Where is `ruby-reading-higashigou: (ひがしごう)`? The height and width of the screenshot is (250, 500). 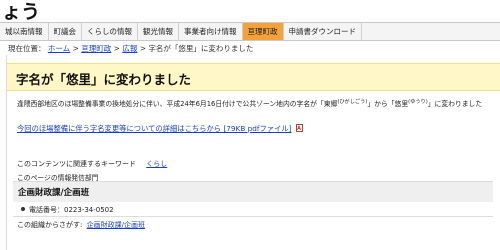
ruby-reading-higashigou: (ひがしごう) is located at coordinates (352, 102).